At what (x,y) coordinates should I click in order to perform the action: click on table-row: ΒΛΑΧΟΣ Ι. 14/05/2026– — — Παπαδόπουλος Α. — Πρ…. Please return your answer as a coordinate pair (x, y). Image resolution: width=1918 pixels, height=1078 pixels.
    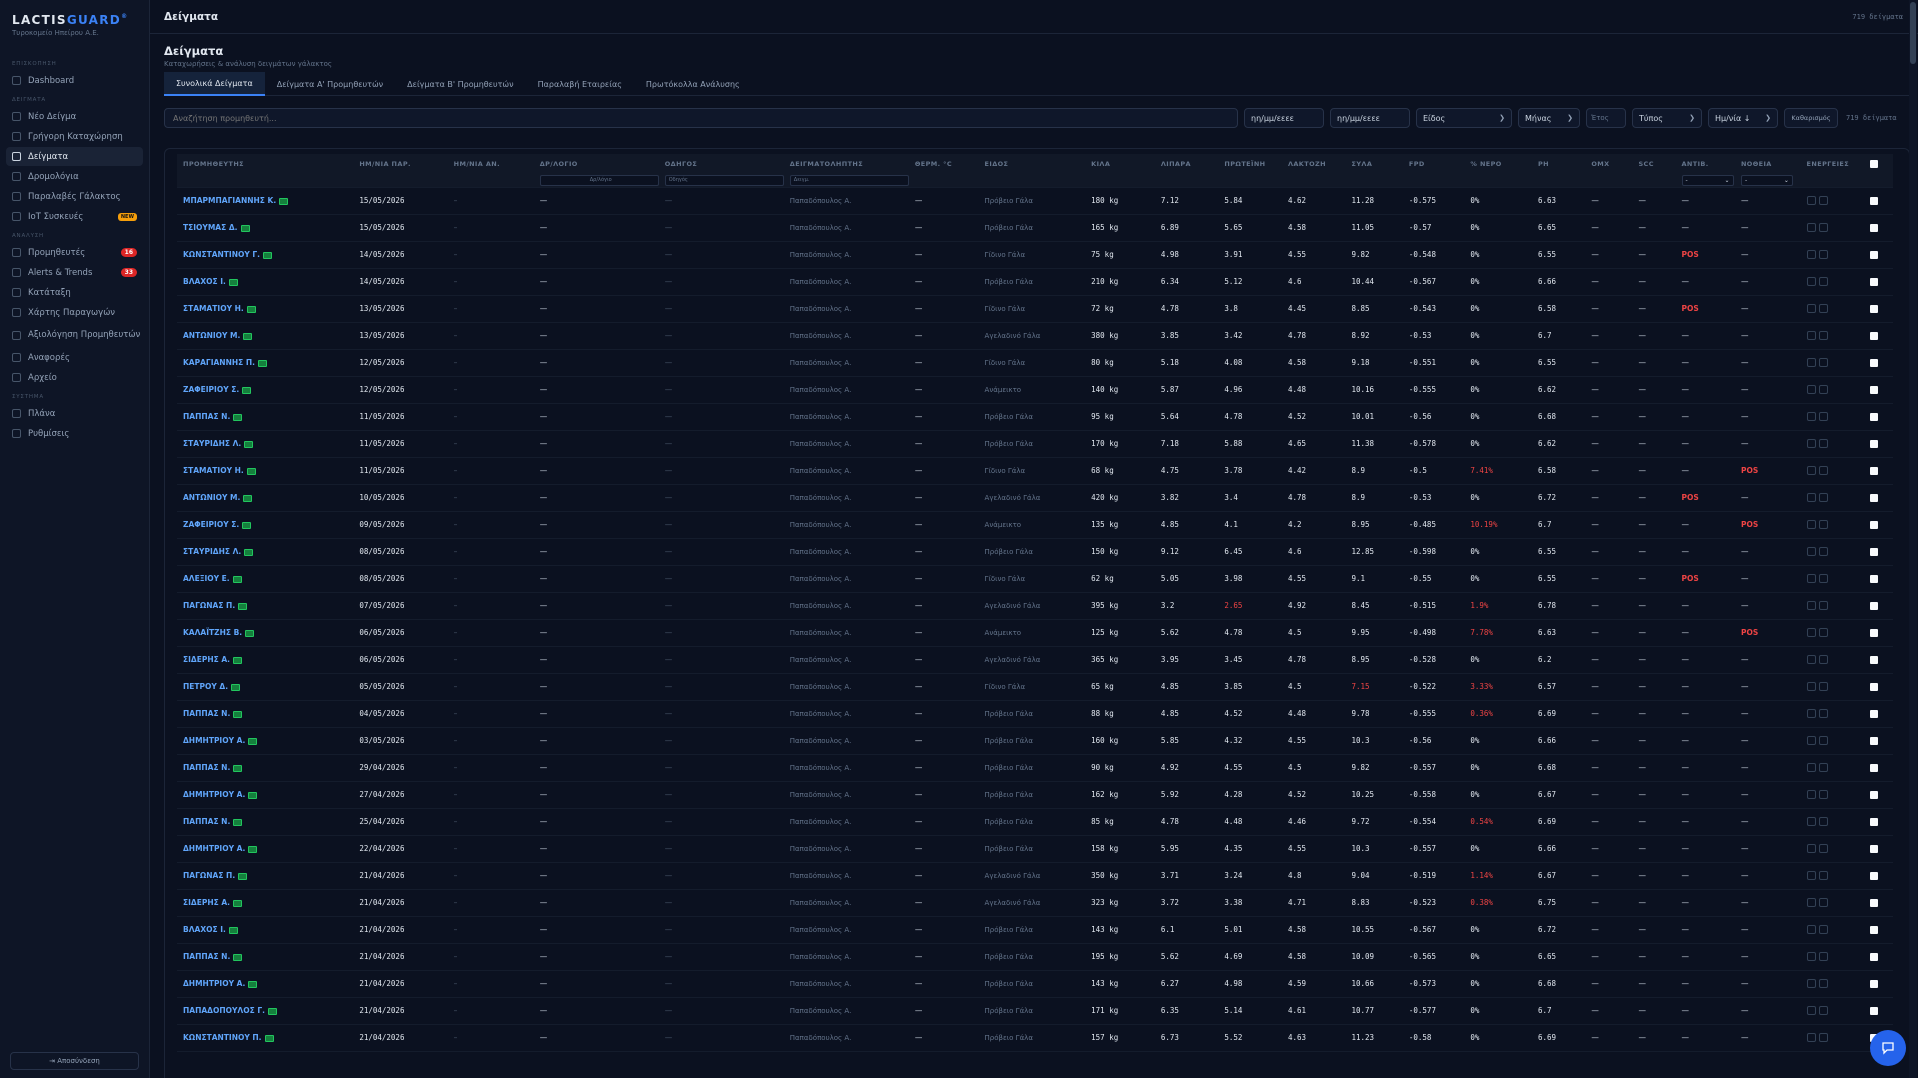
    Looking at the image, I should click on (1035, 282).